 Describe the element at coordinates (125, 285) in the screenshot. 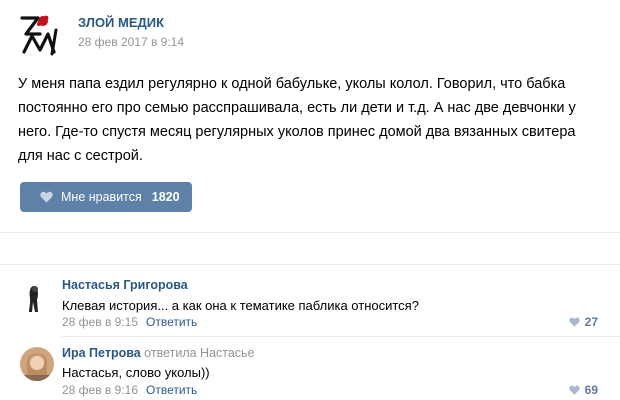

I see `comment-author-link: Настасья Григорова` at that location.